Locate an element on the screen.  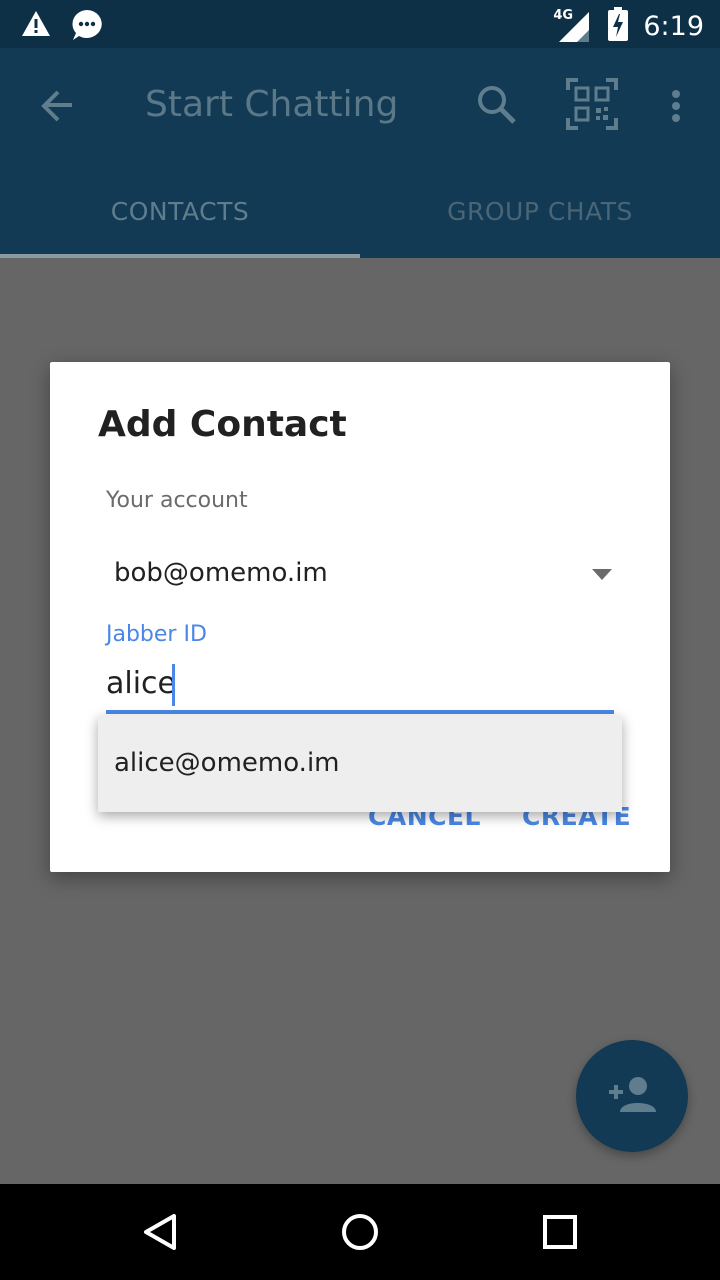
status-clock: 6:19 is located at coordinates (673, 26).